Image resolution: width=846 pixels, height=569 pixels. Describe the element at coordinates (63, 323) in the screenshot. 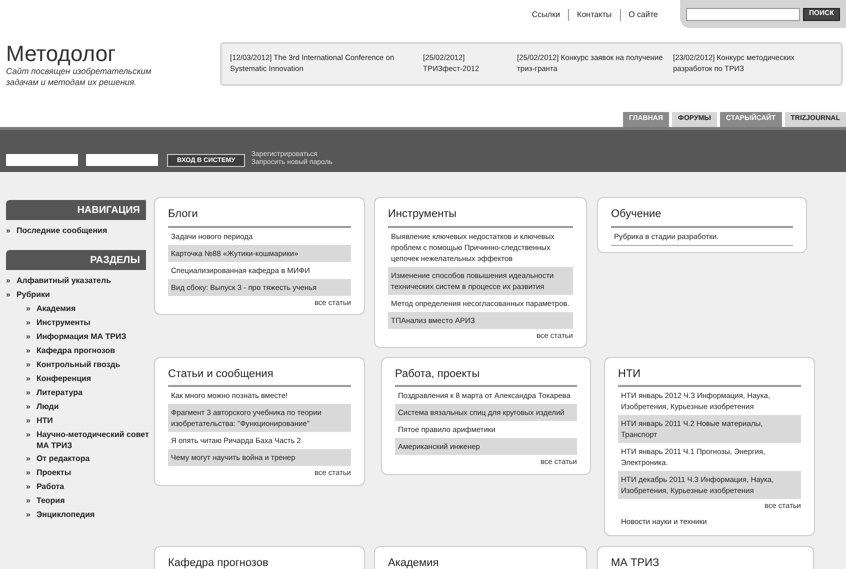

I see `sidebar-link: Инструменты` at that location.